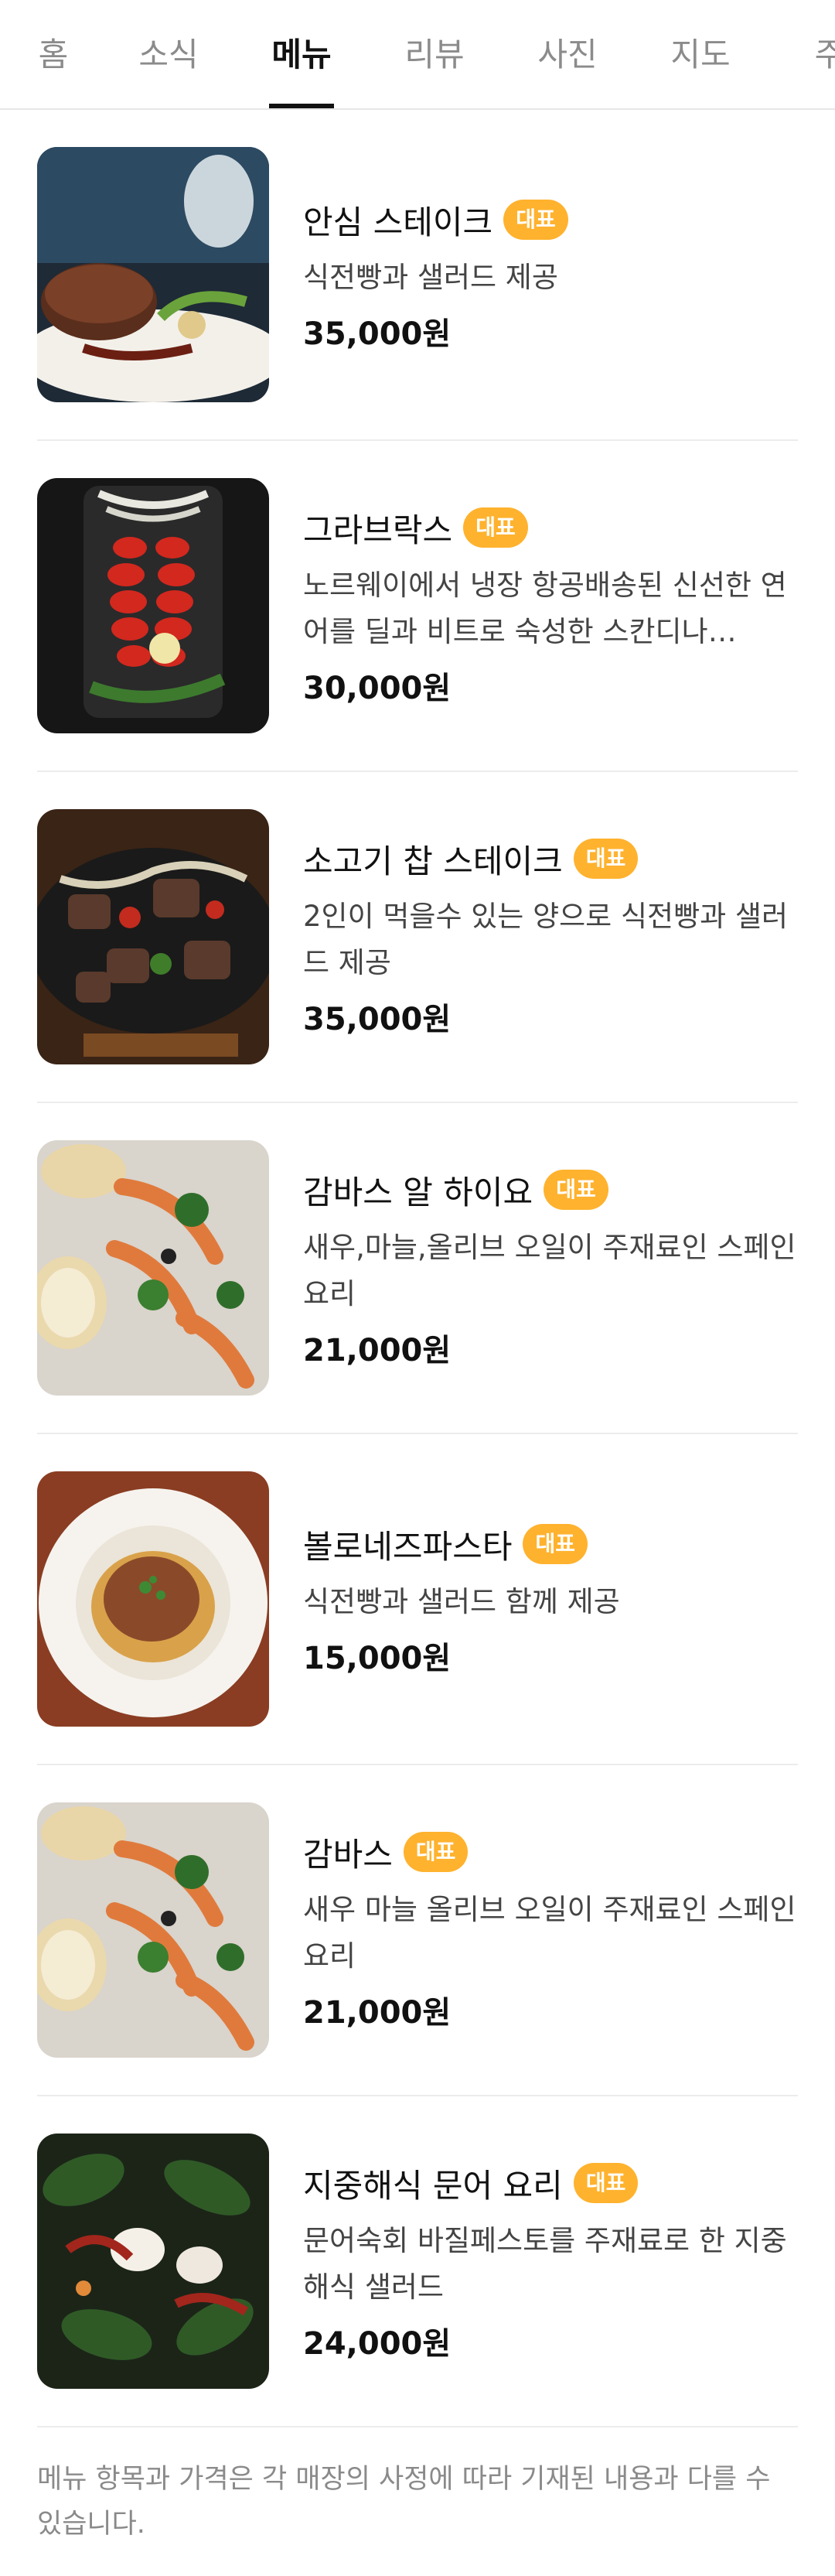 This screenshot has width=835, height=2576. Describe the element at coordinates (545, 2263) in the screenshot. I see `menu-item-description: 문어숙회 바질페스토를 주재료로 한 지중해식 샐러드` at that location.